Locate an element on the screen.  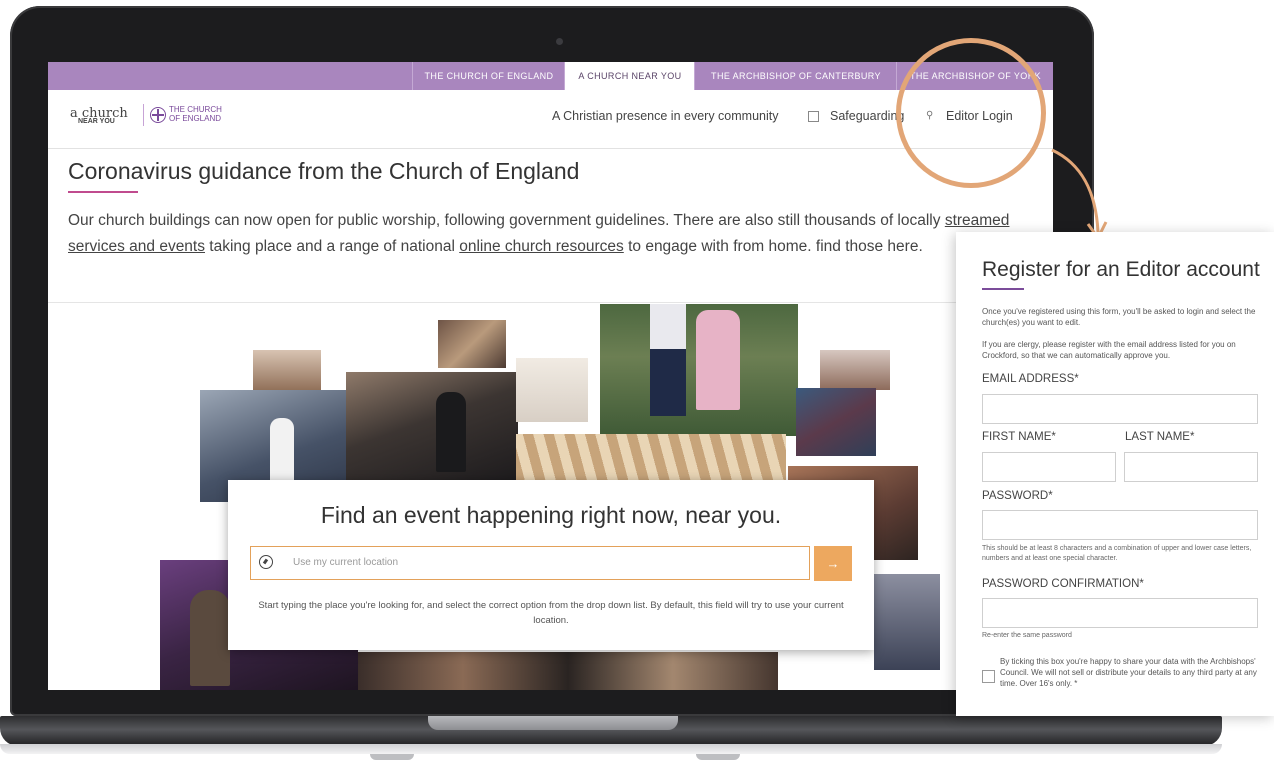
photo-children is located at coordinates (699, 370).